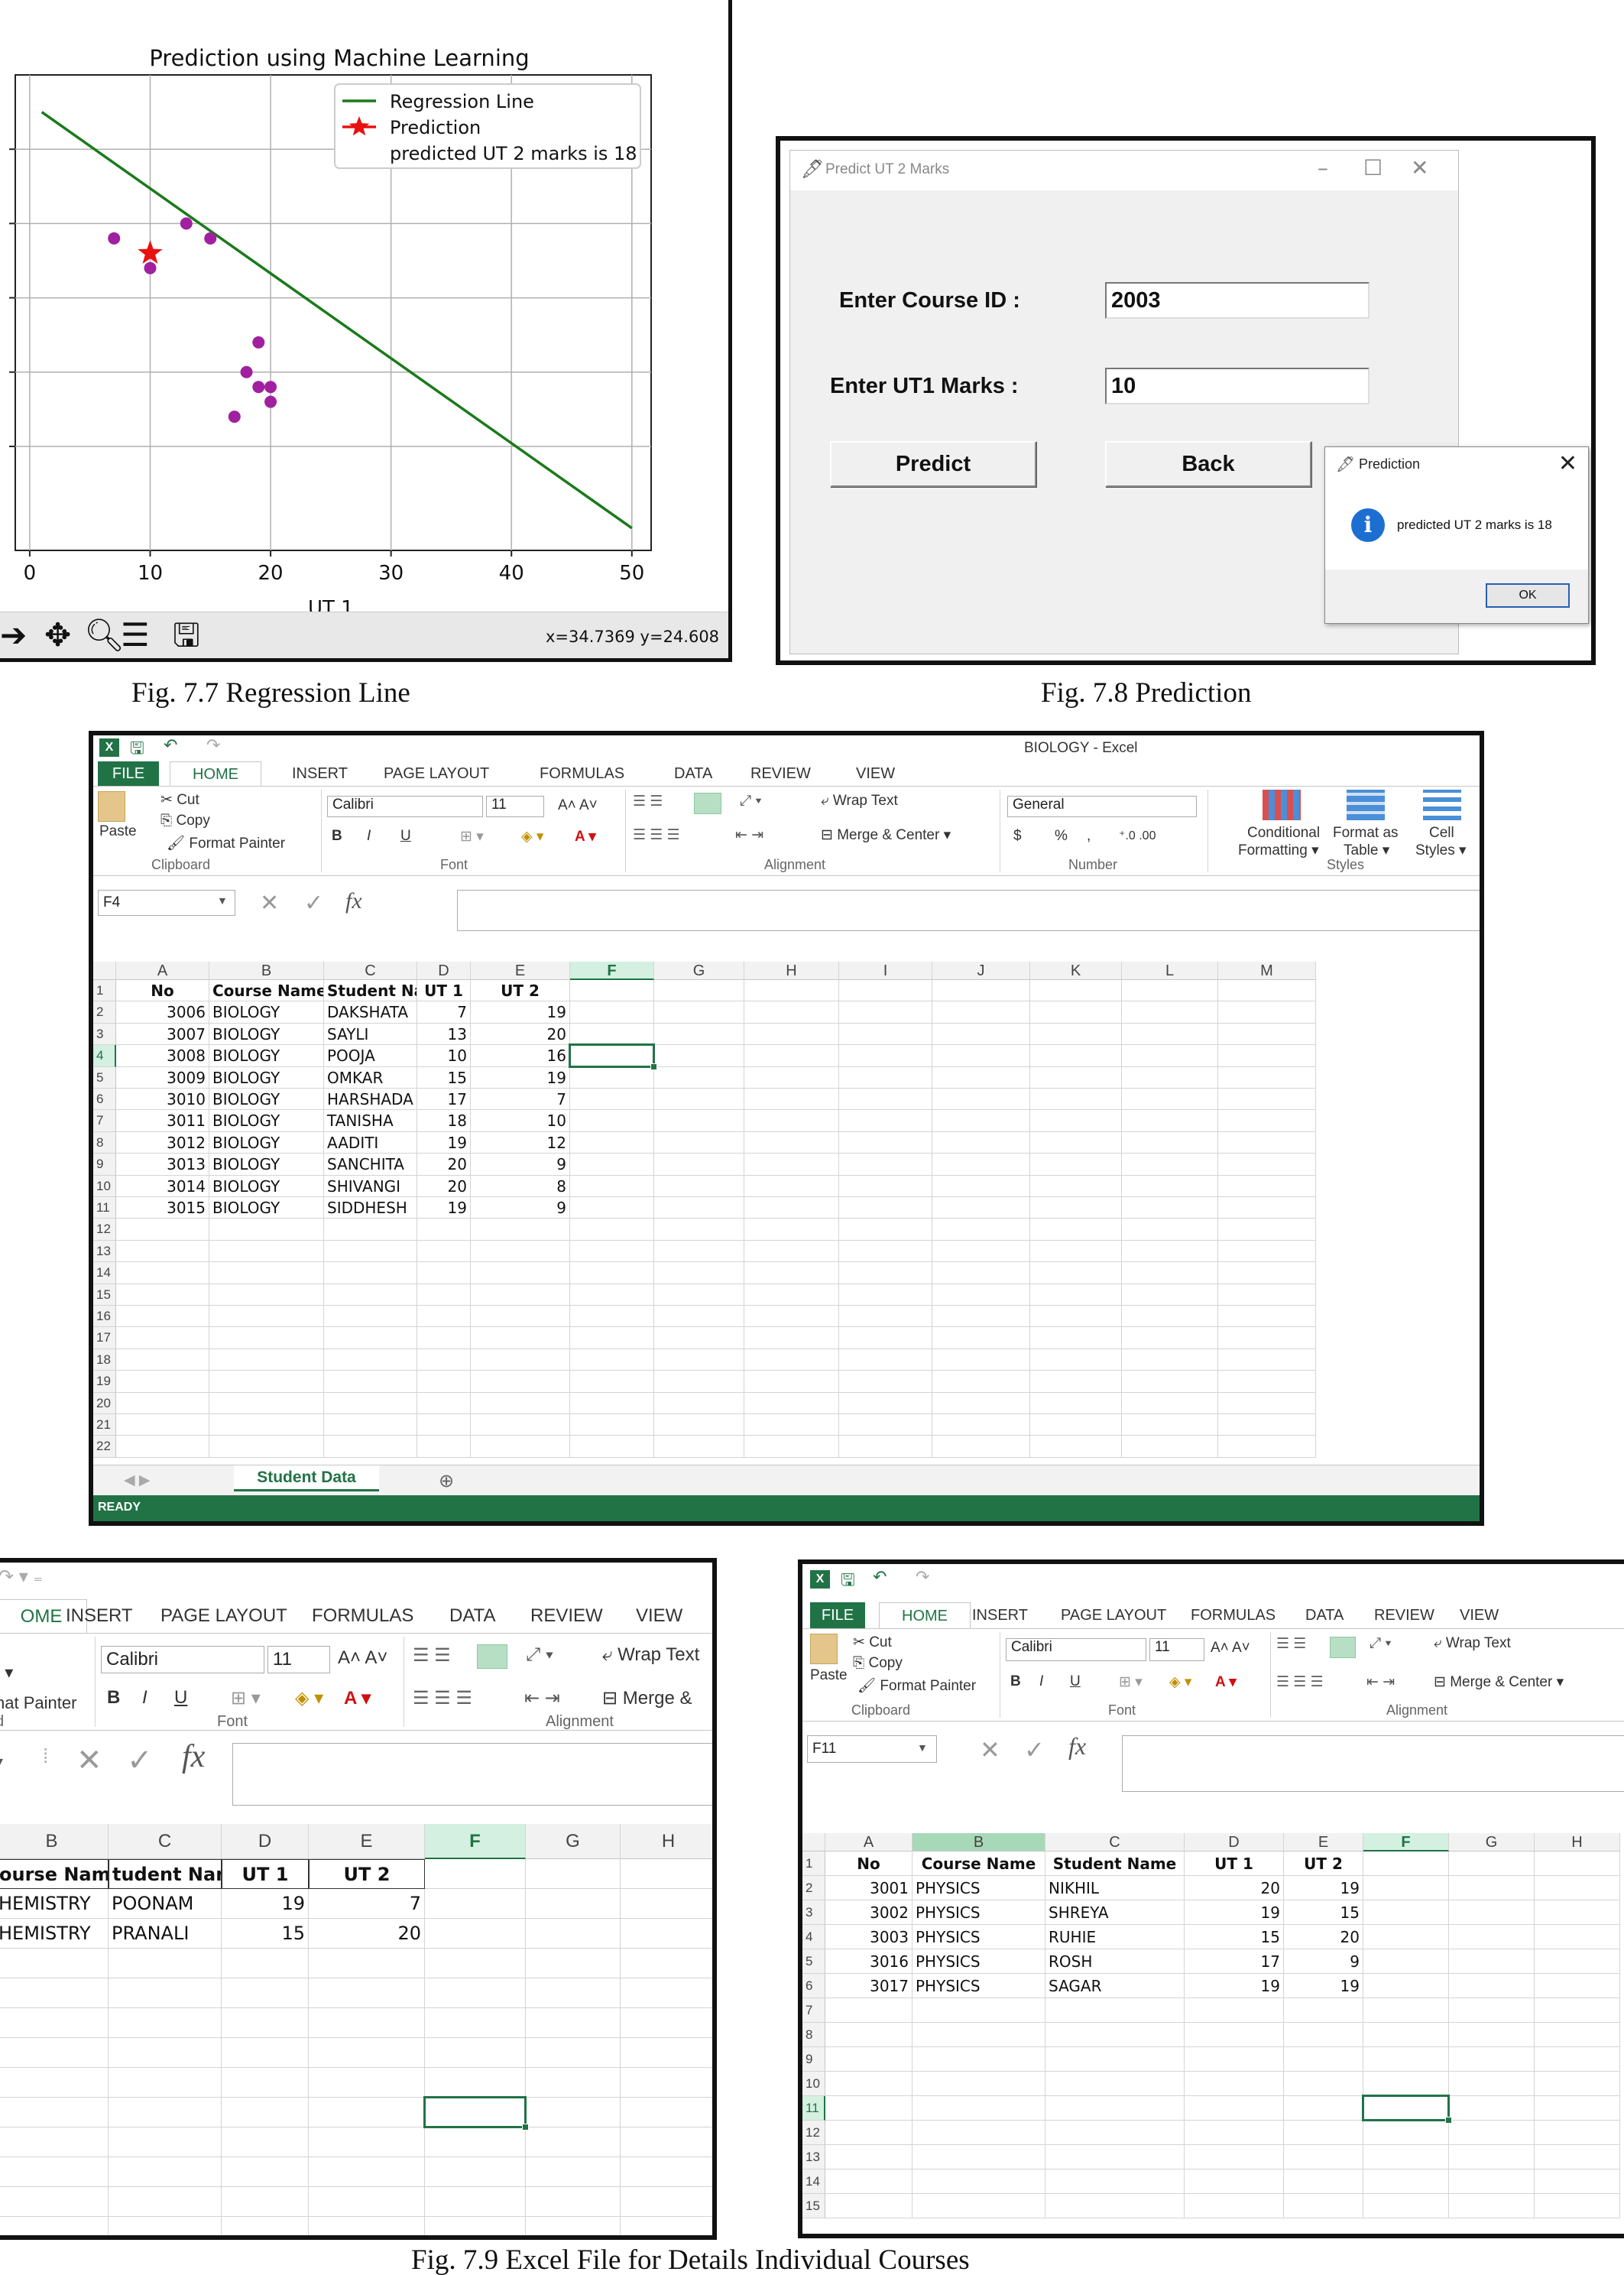 The image size is (1624, 2275). Describe the element at coordinates (868, 1842) in the screenshot. I see `column-header-a: A` at that location.